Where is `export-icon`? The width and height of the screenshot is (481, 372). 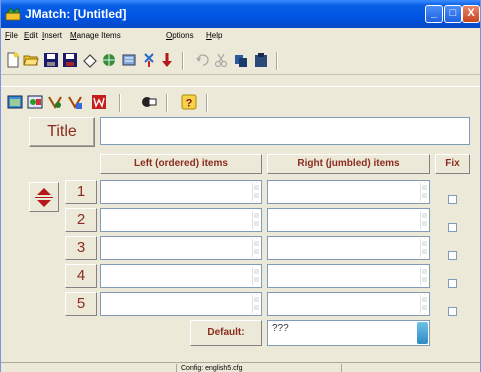
export-icon is located at coordinates (129, 60).